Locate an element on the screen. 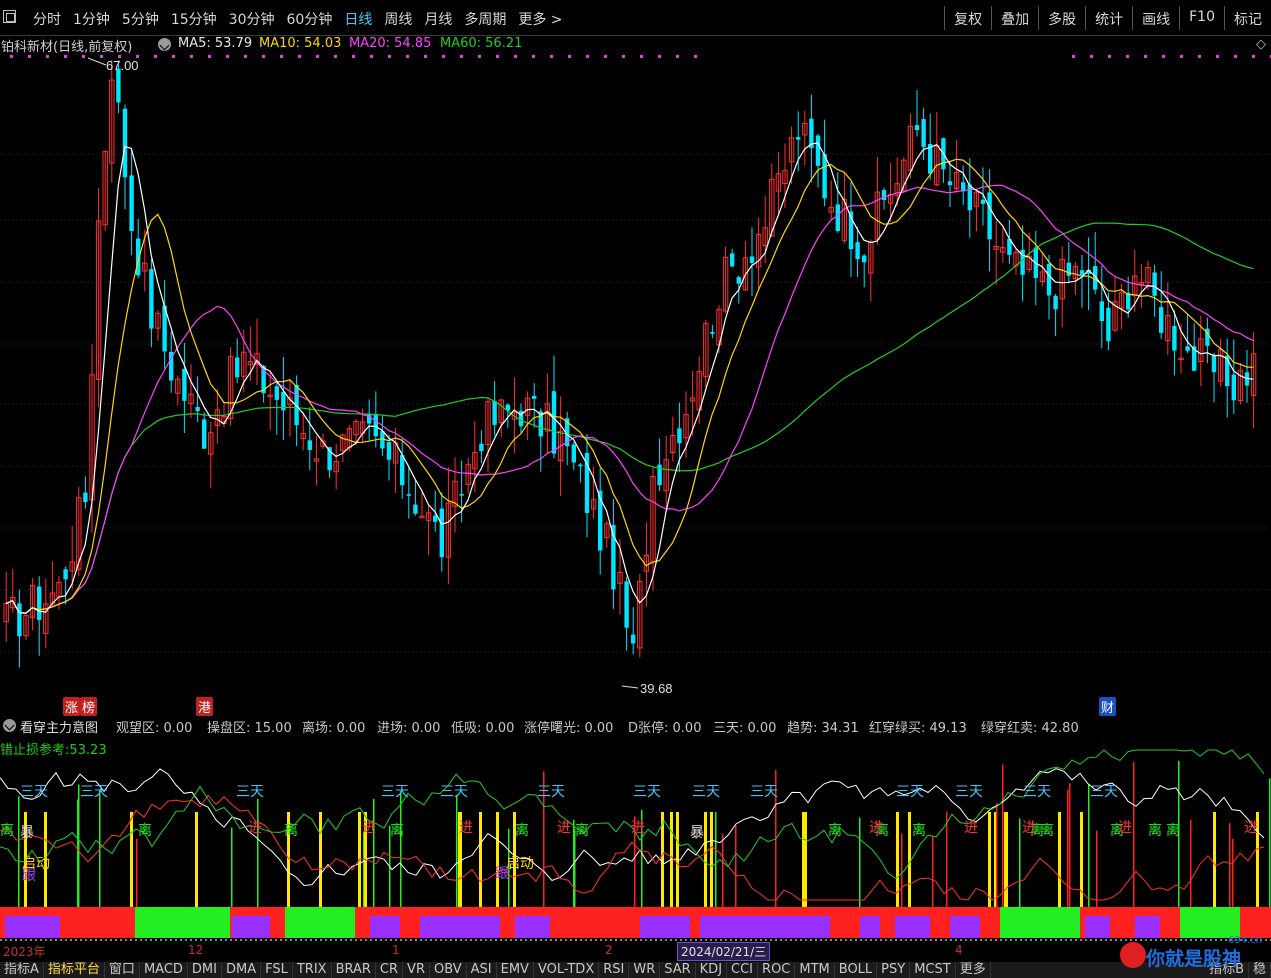 The width and height of the screenshot is (1271, 978). indicator-tab-4: DMI is located at coordinates (205, 970).